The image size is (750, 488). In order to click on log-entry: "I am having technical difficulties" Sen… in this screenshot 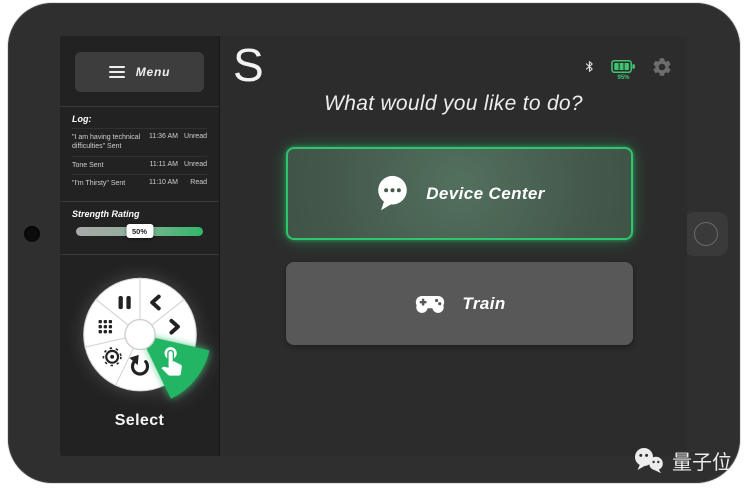, I will do `click(139, 142)`.